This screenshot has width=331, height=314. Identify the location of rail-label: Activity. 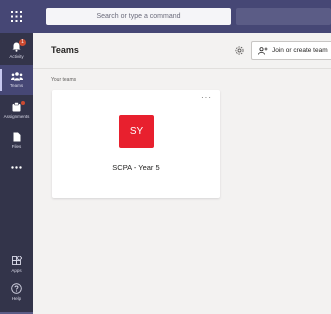
(16, 56).